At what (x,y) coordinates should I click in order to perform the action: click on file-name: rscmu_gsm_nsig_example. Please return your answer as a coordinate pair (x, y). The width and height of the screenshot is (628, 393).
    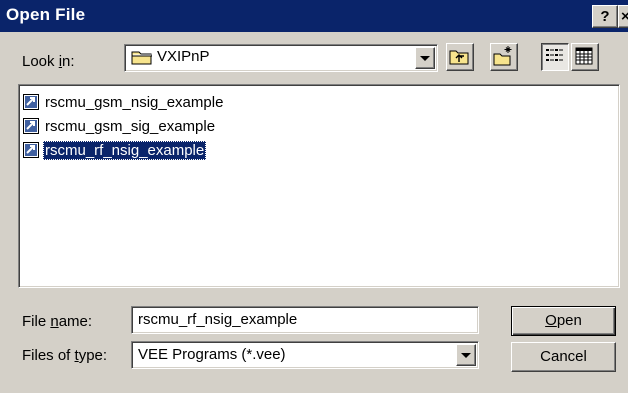
    Looking at the image, I should click on (134, 102).